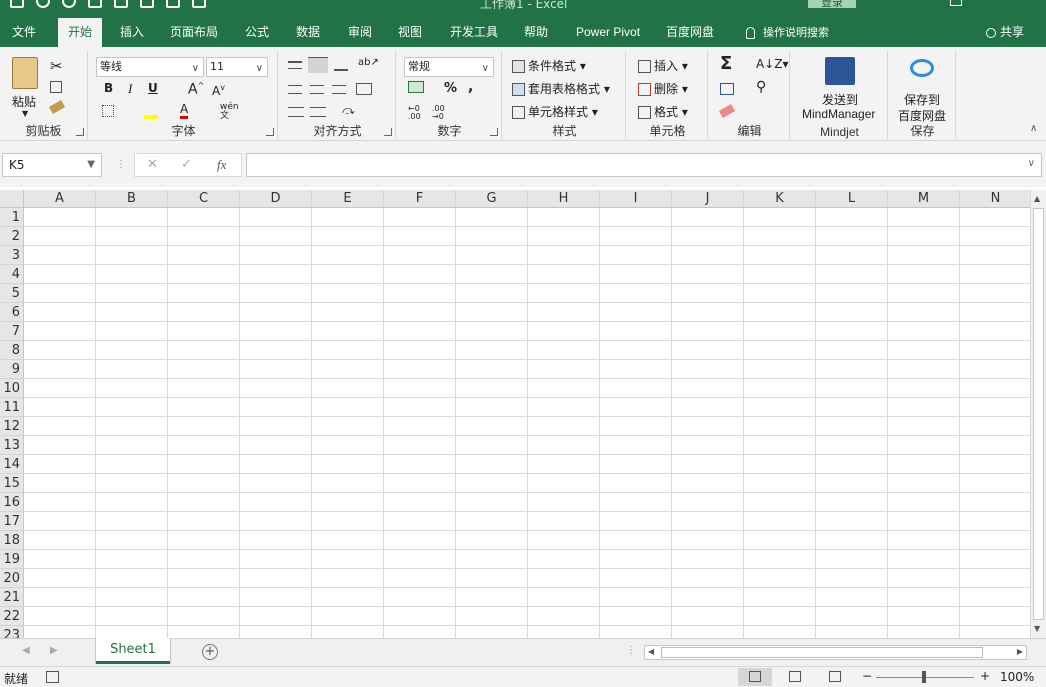  Describe the element at coordinates (922, 99) in the screenshot. I see `save-to-baidu-line1: 保存到` at that location.